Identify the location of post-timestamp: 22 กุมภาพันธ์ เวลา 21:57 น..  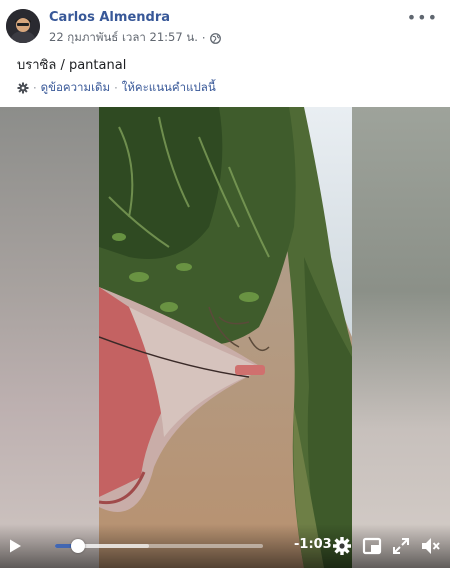
(123, 38).